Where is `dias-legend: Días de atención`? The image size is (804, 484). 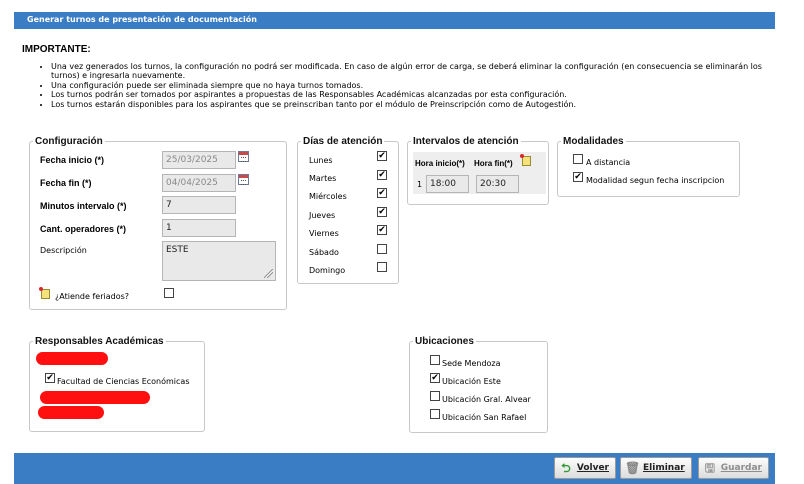 dias-legend: Días de atención is located at coordinates (343, 141).